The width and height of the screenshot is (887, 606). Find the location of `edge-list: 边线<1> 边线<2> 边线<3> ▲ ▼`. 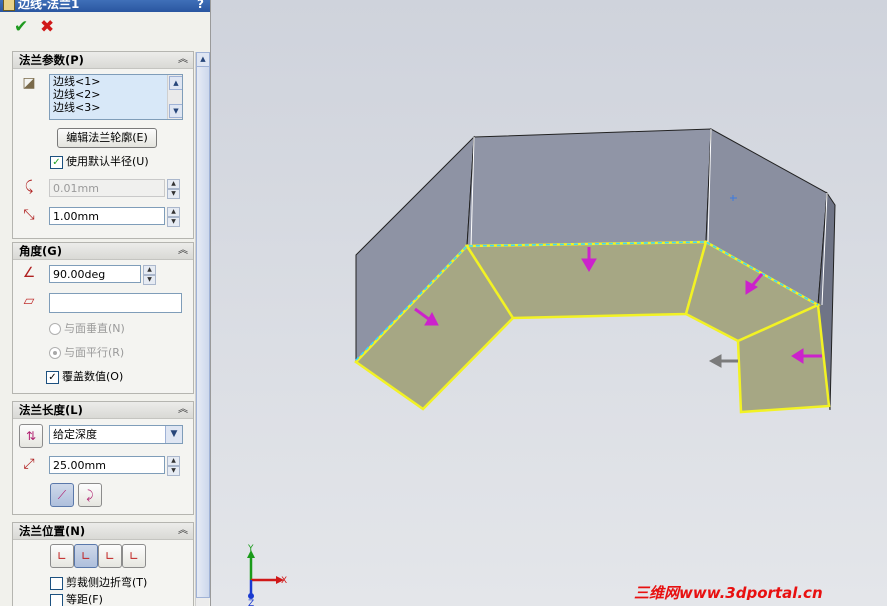

edge-list: 边线<1> 边线<2> 边线<3> ▲ ▼ is located at coordinates (116, 97).